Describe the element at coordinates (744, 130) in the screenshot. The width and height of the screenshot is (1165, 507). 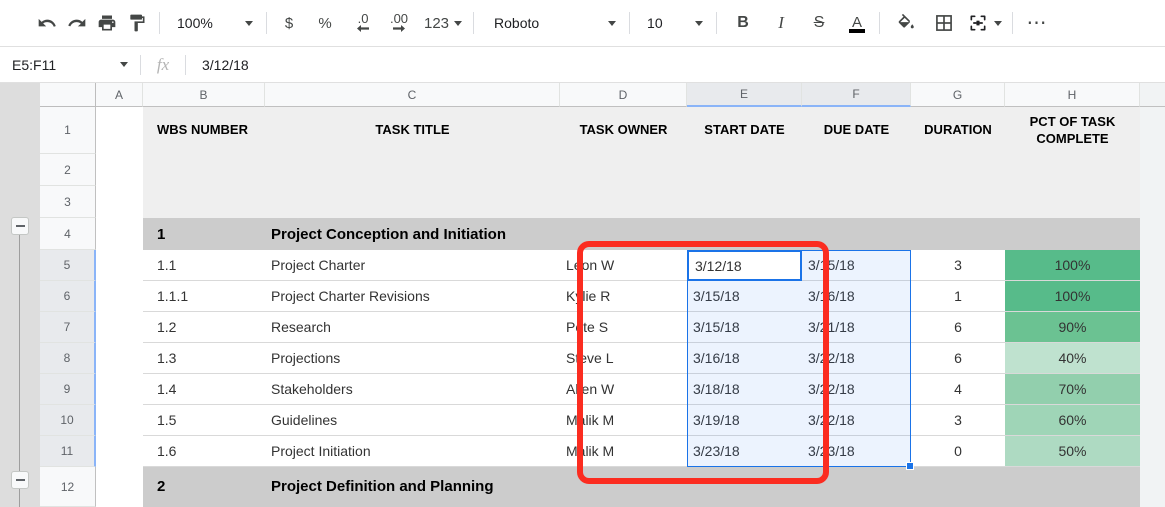
I see `header-cell-start-date: START DATE` at that location.